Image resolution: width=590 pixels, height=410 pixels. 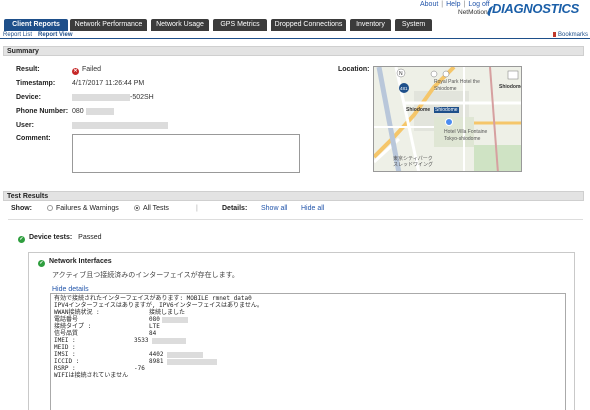 What do you see at coordinates (67, 361) in the screenshot?
I see `details-key: ICCID :` at bounding box center [67, 361].